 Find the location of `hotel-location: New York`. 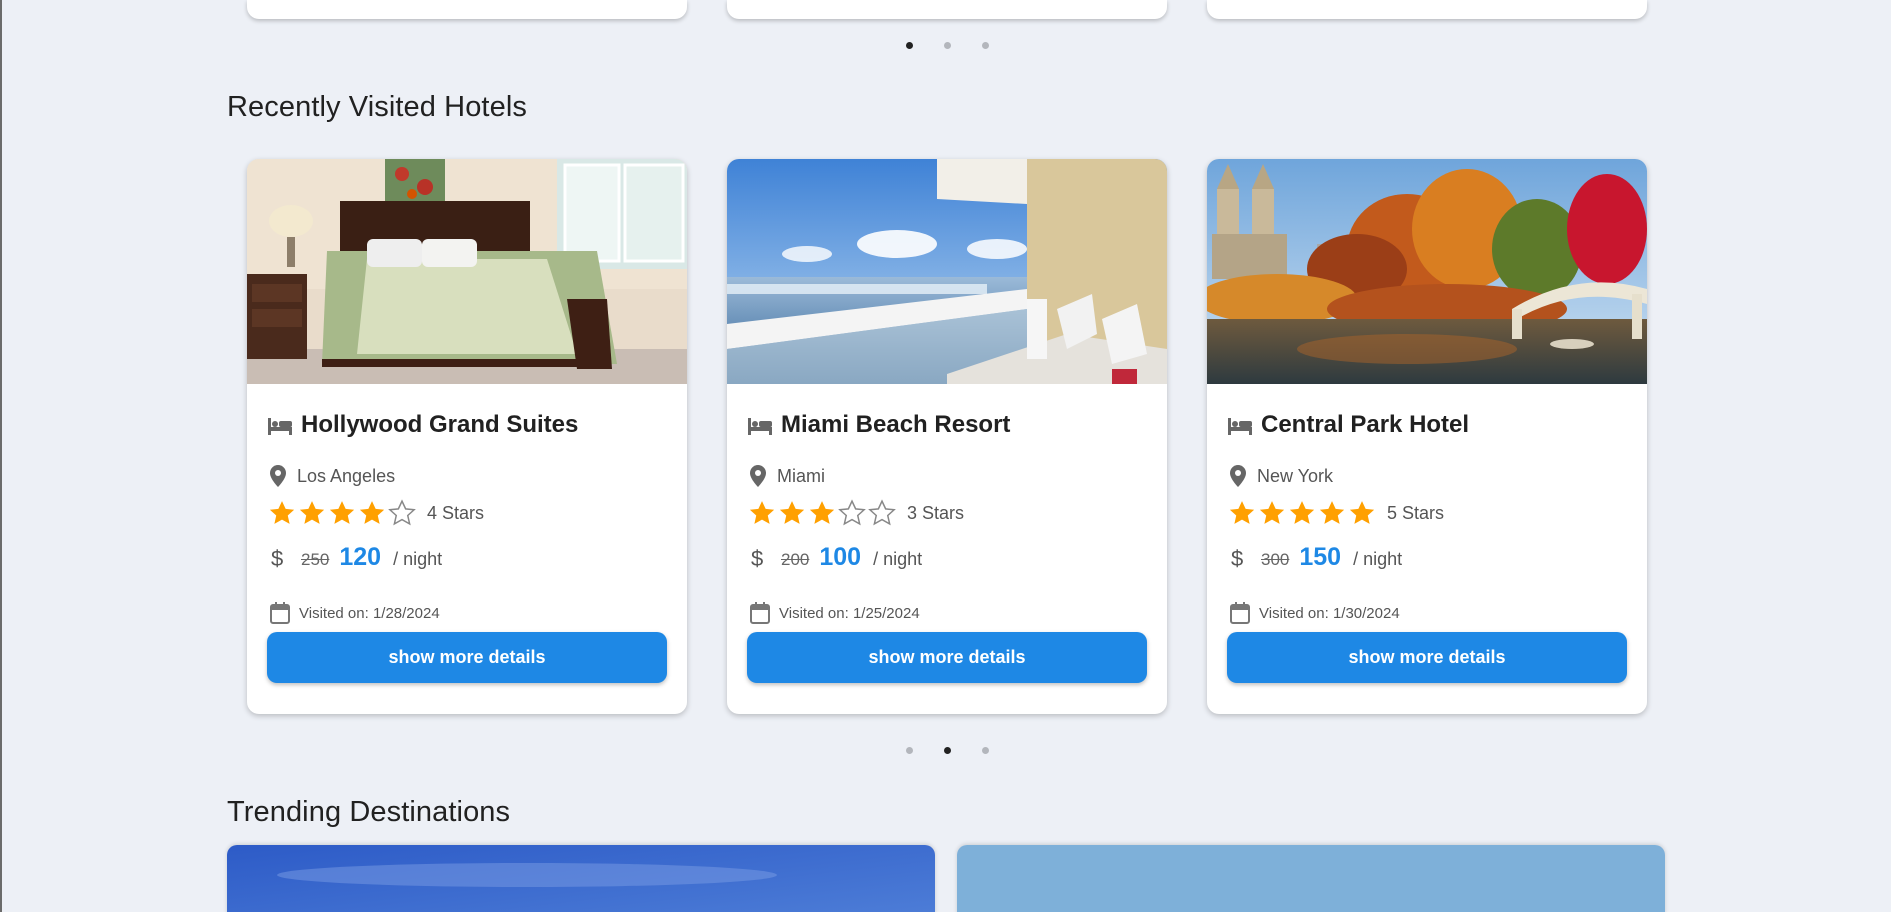

hotel-location: New York is located at coordinates (1295, 475).